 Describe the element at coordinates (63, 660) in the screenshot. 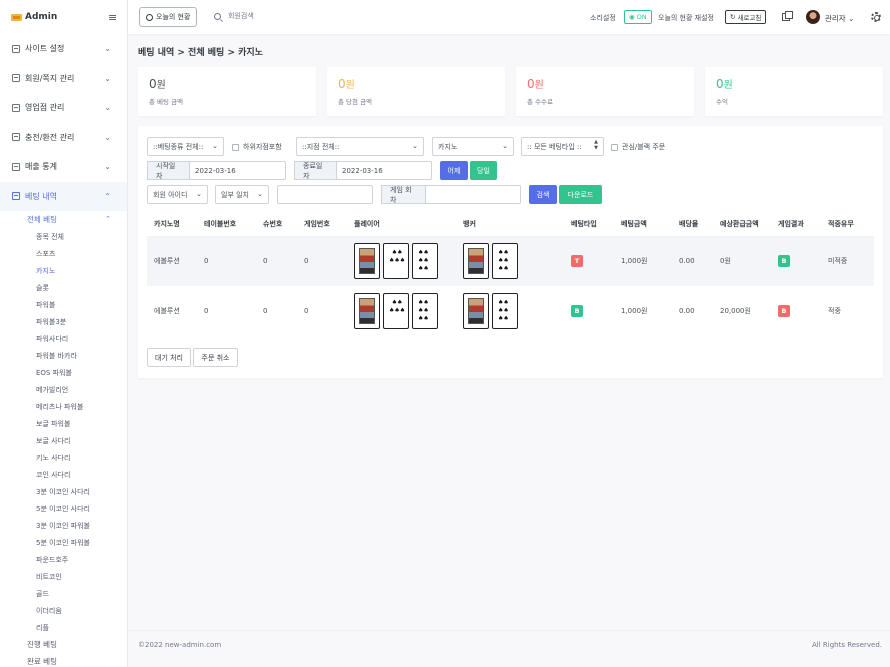

I see `sidebar-sub-finished-bets: 완료 베팅` at that location.